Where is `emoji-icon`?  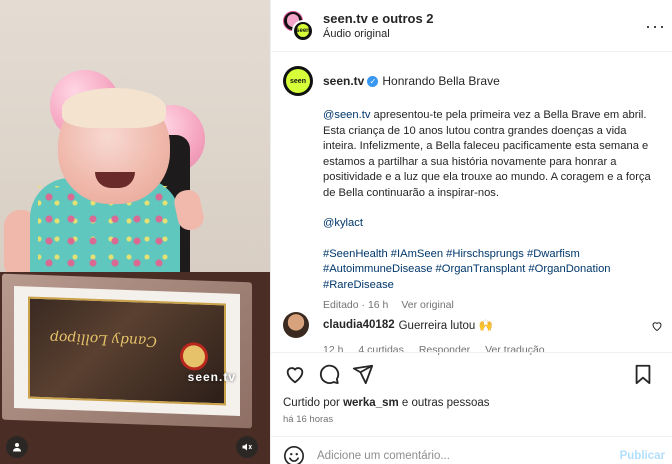
emoji-icon is located at coordinates (294, 454).